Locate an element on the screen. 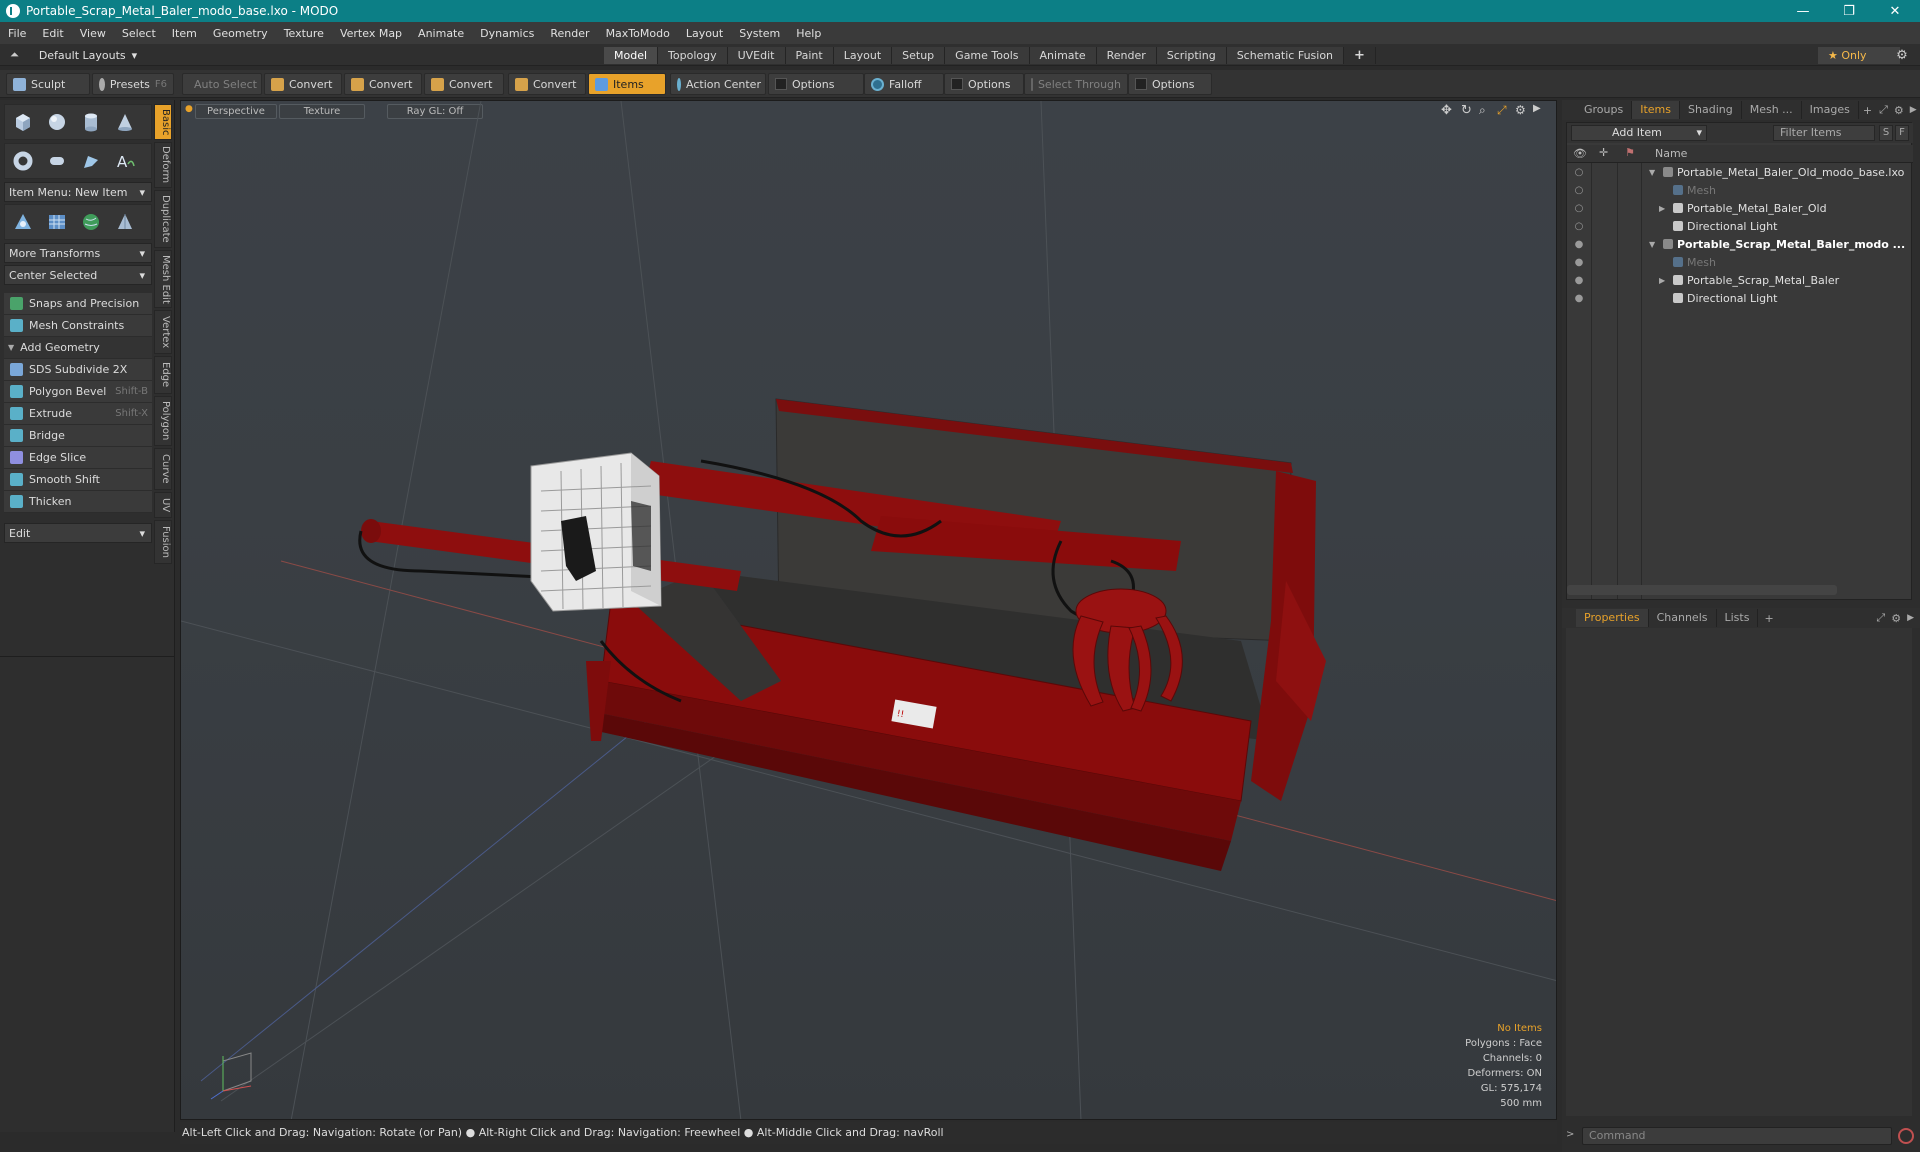 This screenshot has height=1152, width=1920. menu-animate: Animate is located at coordinates (441, 33).